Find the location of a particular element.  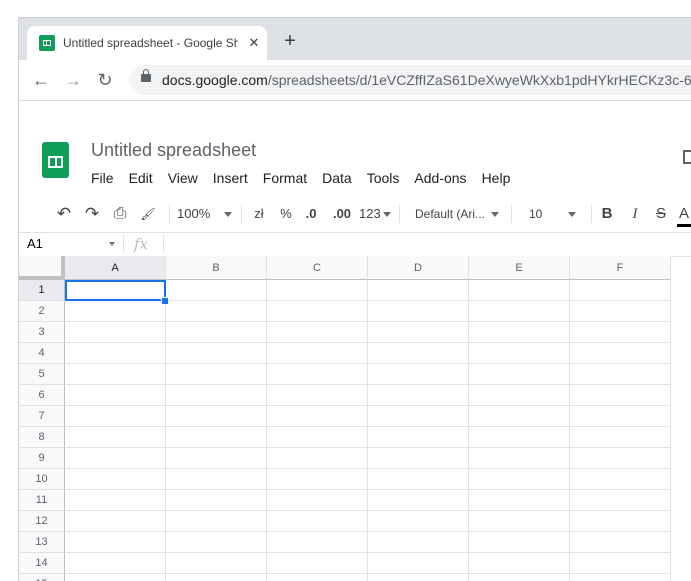

cell-b2 is located at coordinates (216, 311).